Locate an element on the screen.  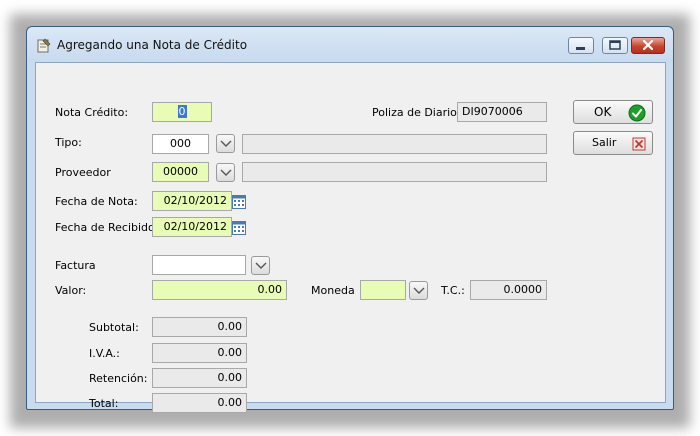
window-title: Agregando una Nota de Crédito is located at coordinates (152, 45).